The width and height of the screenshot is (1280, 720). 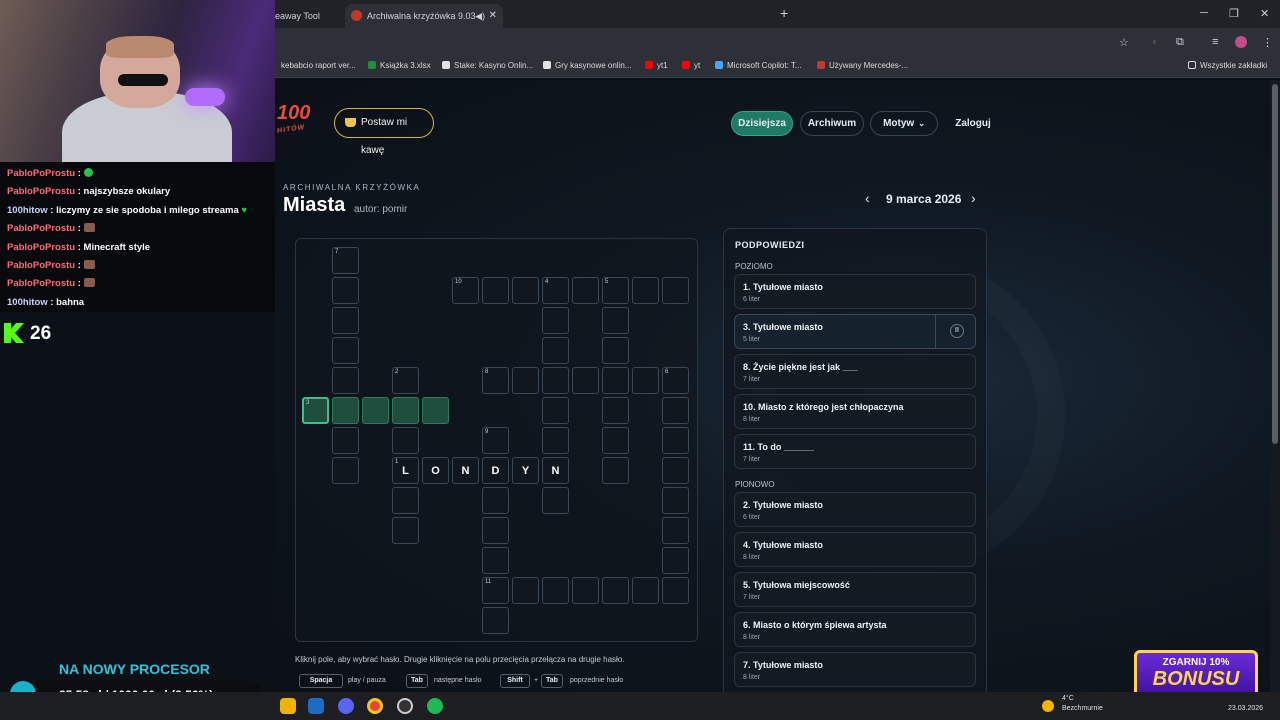 What do you see at coordinates (480, 16) in the screenshot?
I see `speaker-icon: ◀)` at bounding box center [480, 16].